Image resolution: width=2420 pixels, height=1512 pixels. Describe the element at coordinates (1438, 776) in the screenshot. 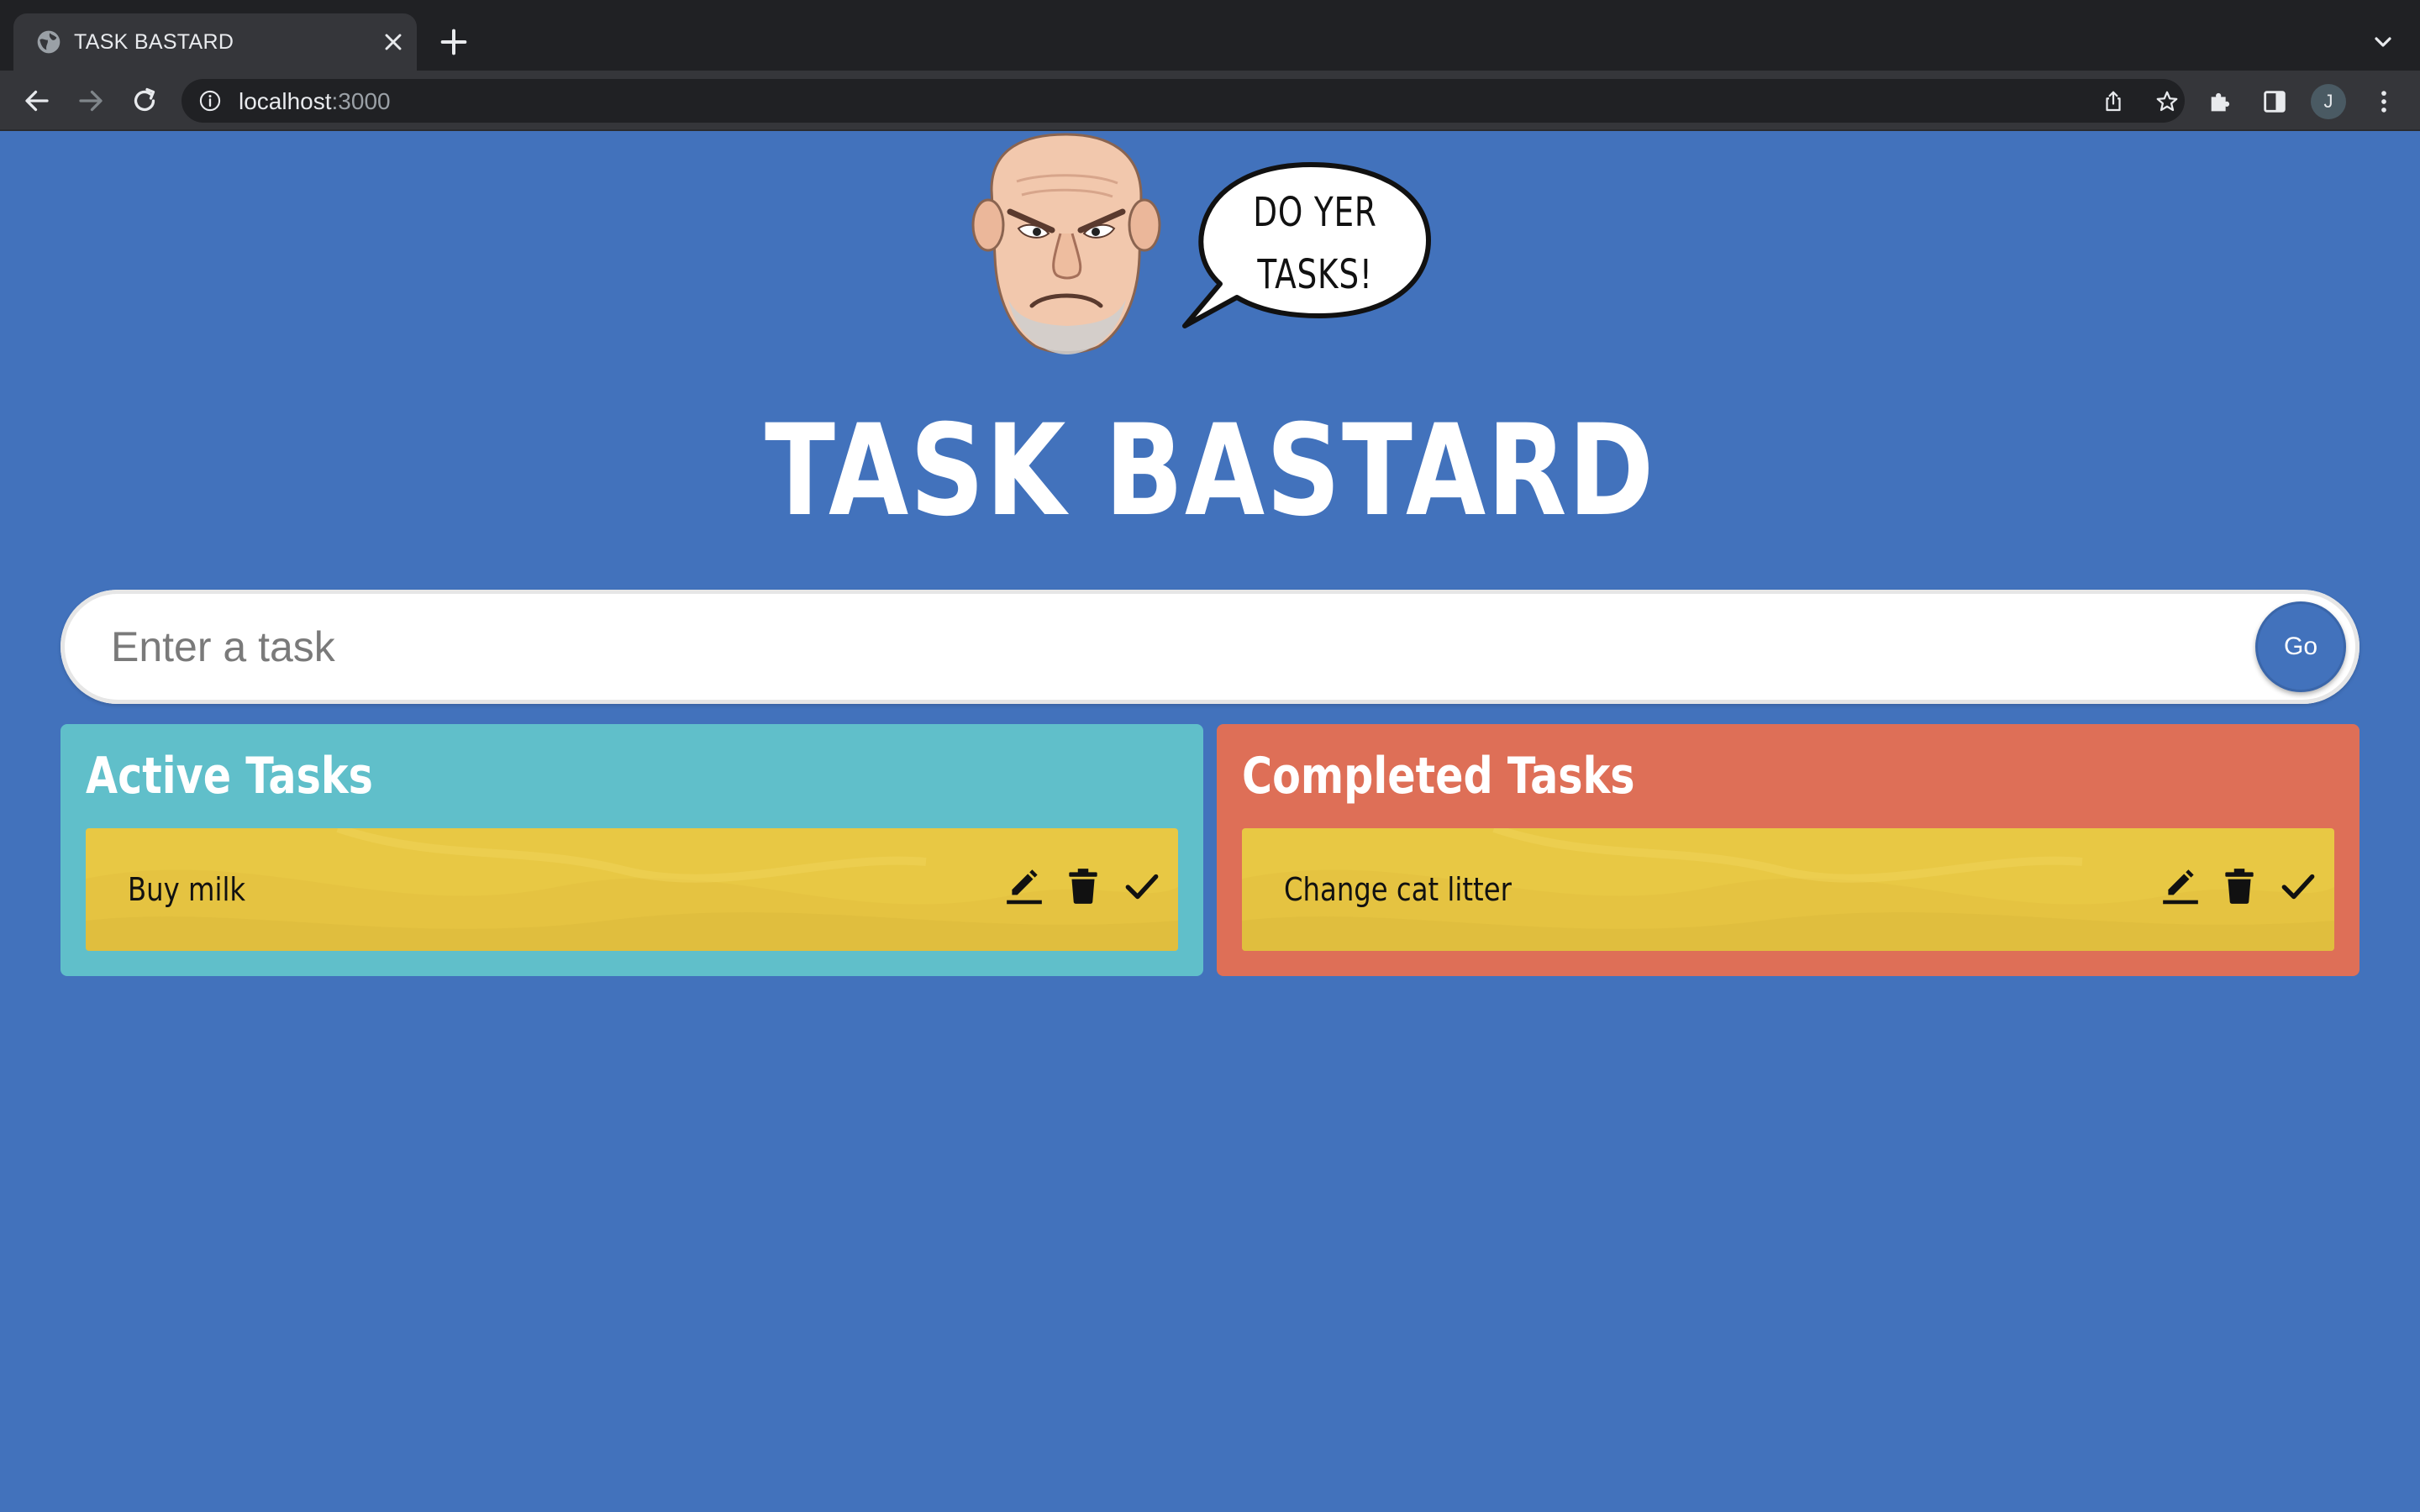

I see `completed-tasks-heading: Completed Tasks` at that location.